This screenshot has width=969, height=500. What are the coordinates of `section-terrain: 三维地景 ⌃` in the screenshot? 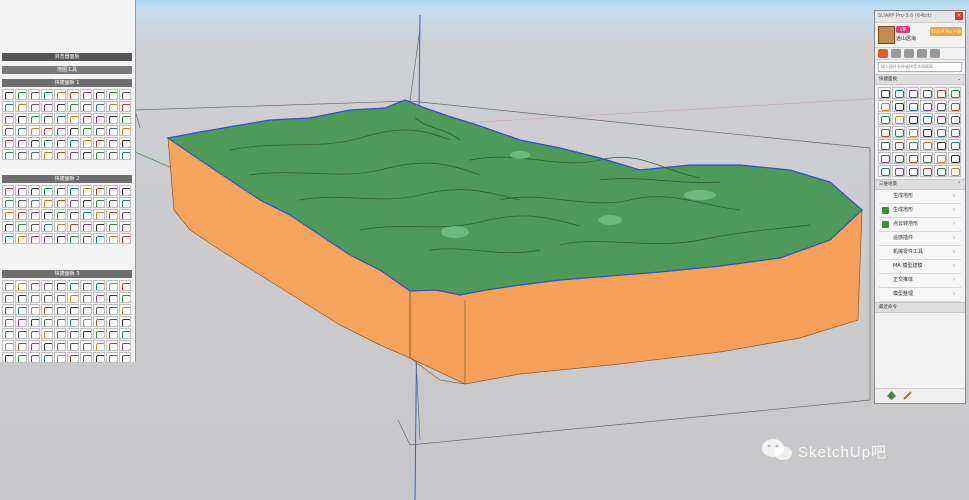 It's located at (920, 184).